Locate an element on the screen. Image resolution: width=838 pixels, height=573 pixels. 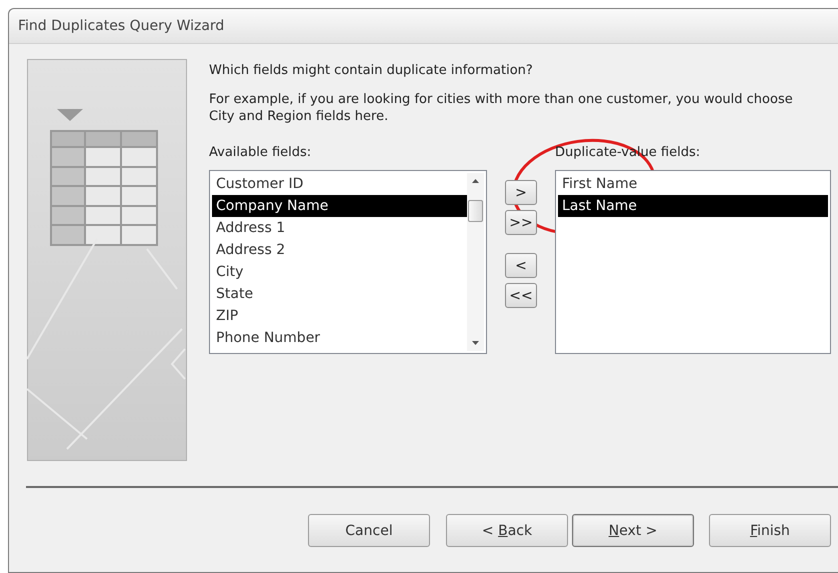
move-button: > is located at coordinates (521, 192).